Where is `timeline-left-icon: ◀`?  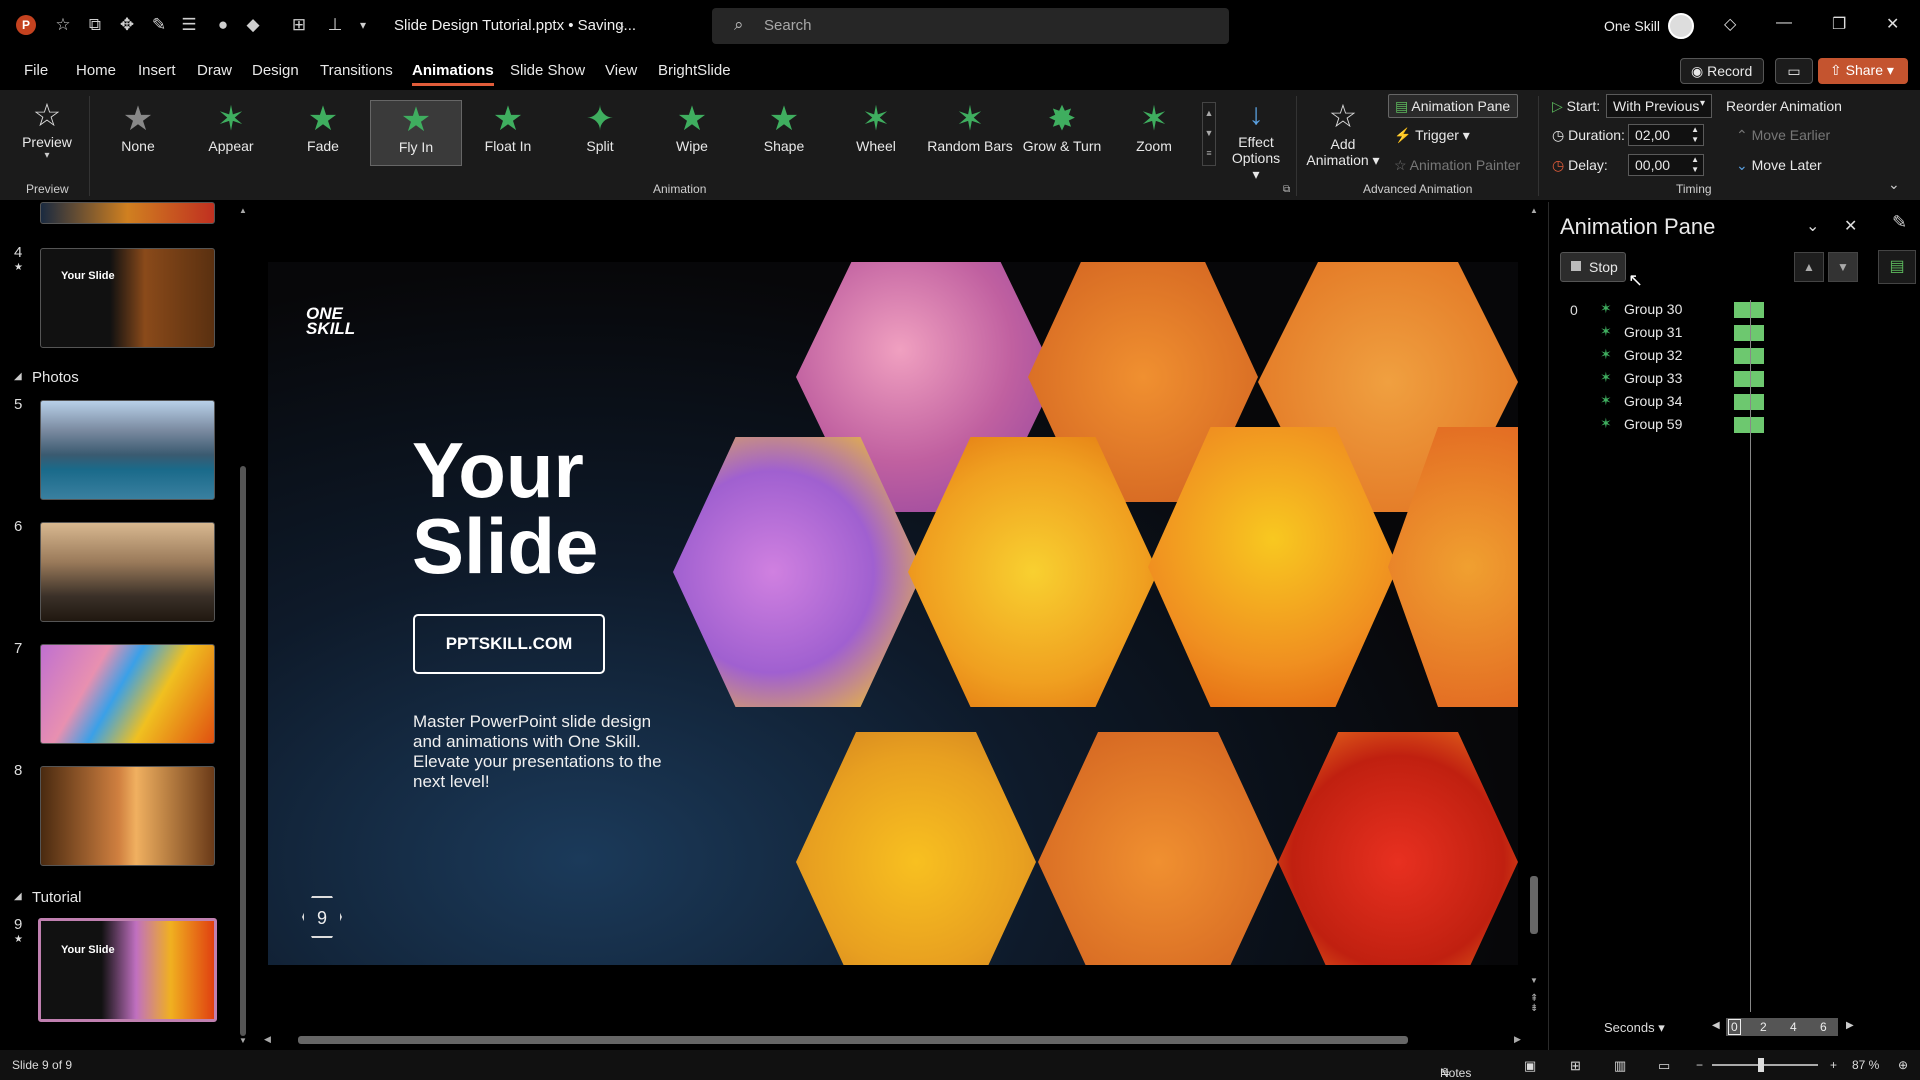 timeline-left-icon: ◀ is located at coordinates (1716, 1025).